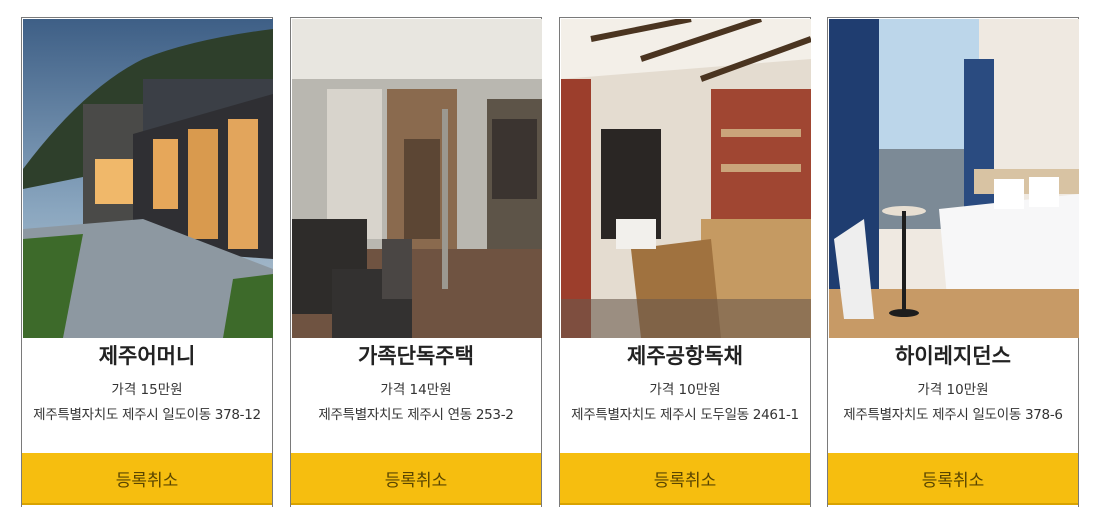  Describe the element at coordinates (416, 356) in the screenshot. I see `listing-title: 가족단독주택` at that location.